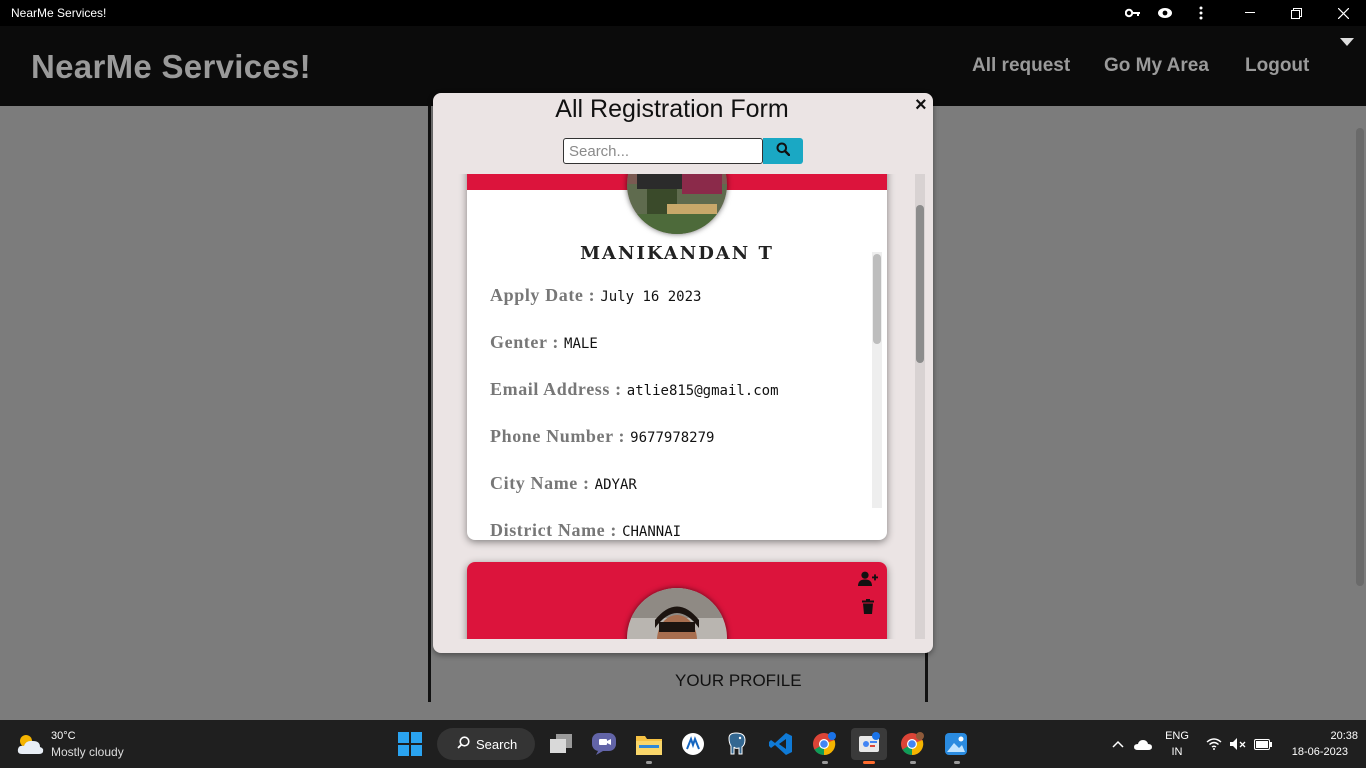 The width and height of the screenshot is (1366, 768). I want to click on weather-temperature: 30°C, so click(63, 736).